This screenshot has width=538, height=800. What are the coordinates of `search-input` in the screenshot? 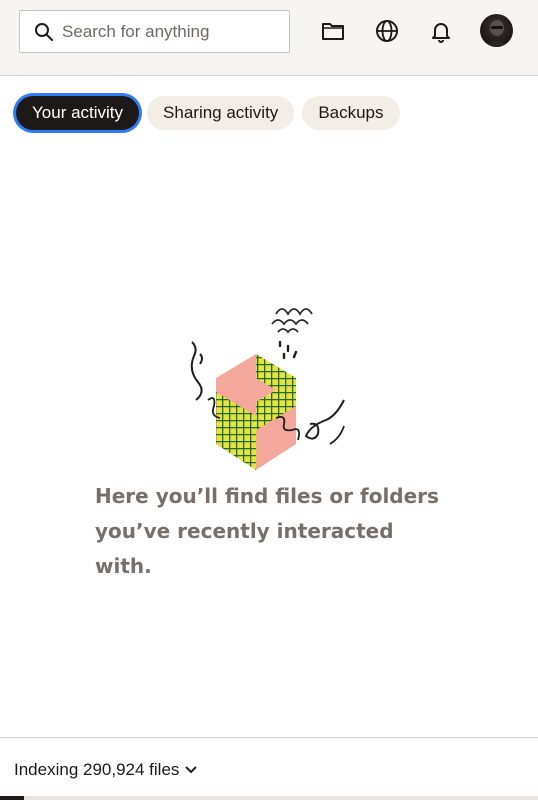 It's located at (172, 31).